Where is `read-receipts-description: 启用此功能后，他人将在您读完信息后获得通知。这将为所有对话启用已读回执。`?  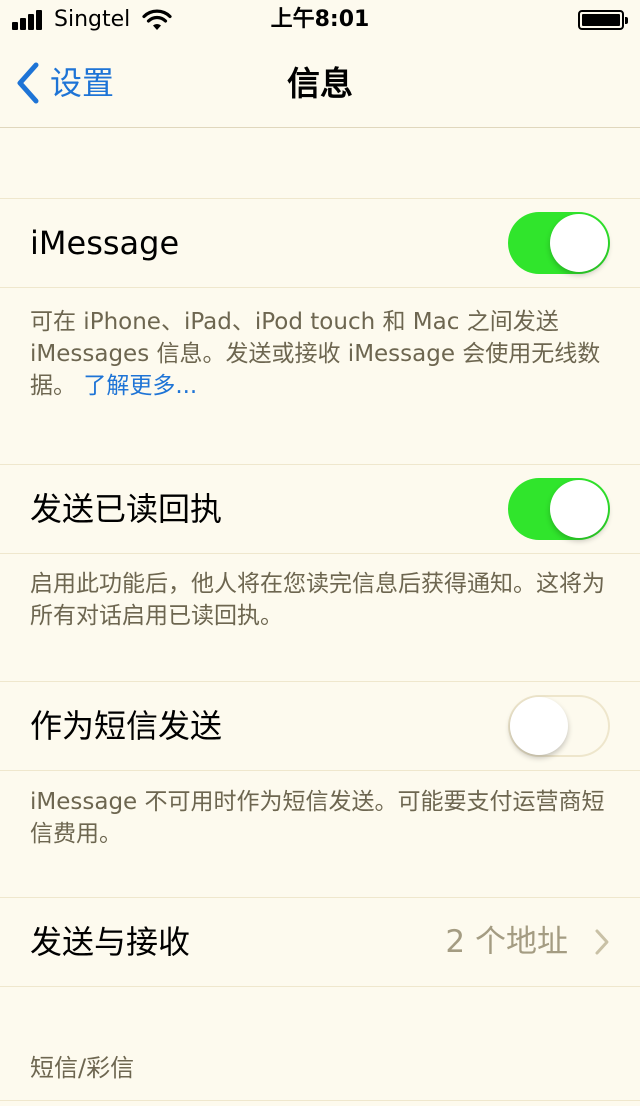
read-receipts-description: 启用此功能后，他人将在您读完信息后获得通知。这将为所有对话启用已读回执。 is located at coordinates (317, 600).